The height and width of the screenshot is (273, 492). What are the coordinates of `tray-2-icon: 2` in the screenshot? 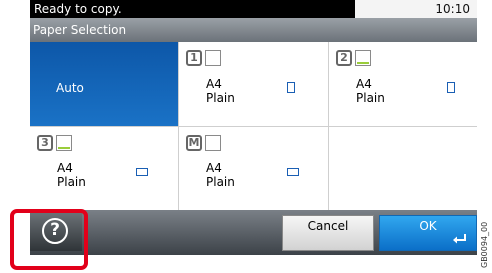 It's located at (344, 58).